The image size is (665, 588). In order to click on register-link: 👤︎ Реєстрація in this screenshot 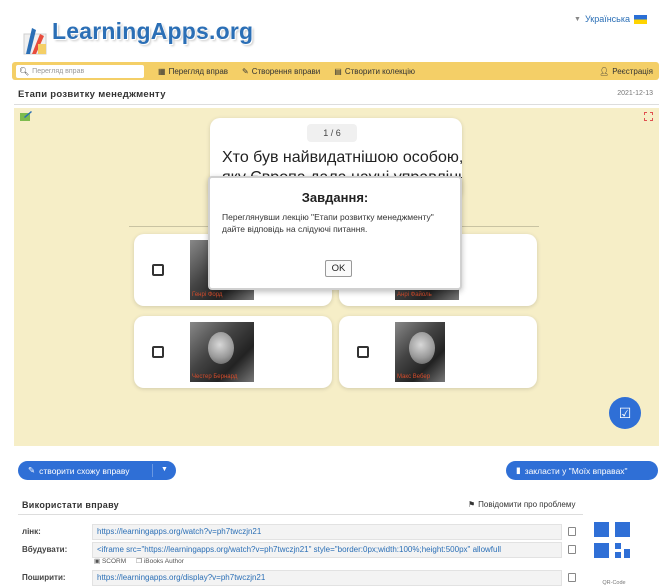, I will do `click(626, 71)`.